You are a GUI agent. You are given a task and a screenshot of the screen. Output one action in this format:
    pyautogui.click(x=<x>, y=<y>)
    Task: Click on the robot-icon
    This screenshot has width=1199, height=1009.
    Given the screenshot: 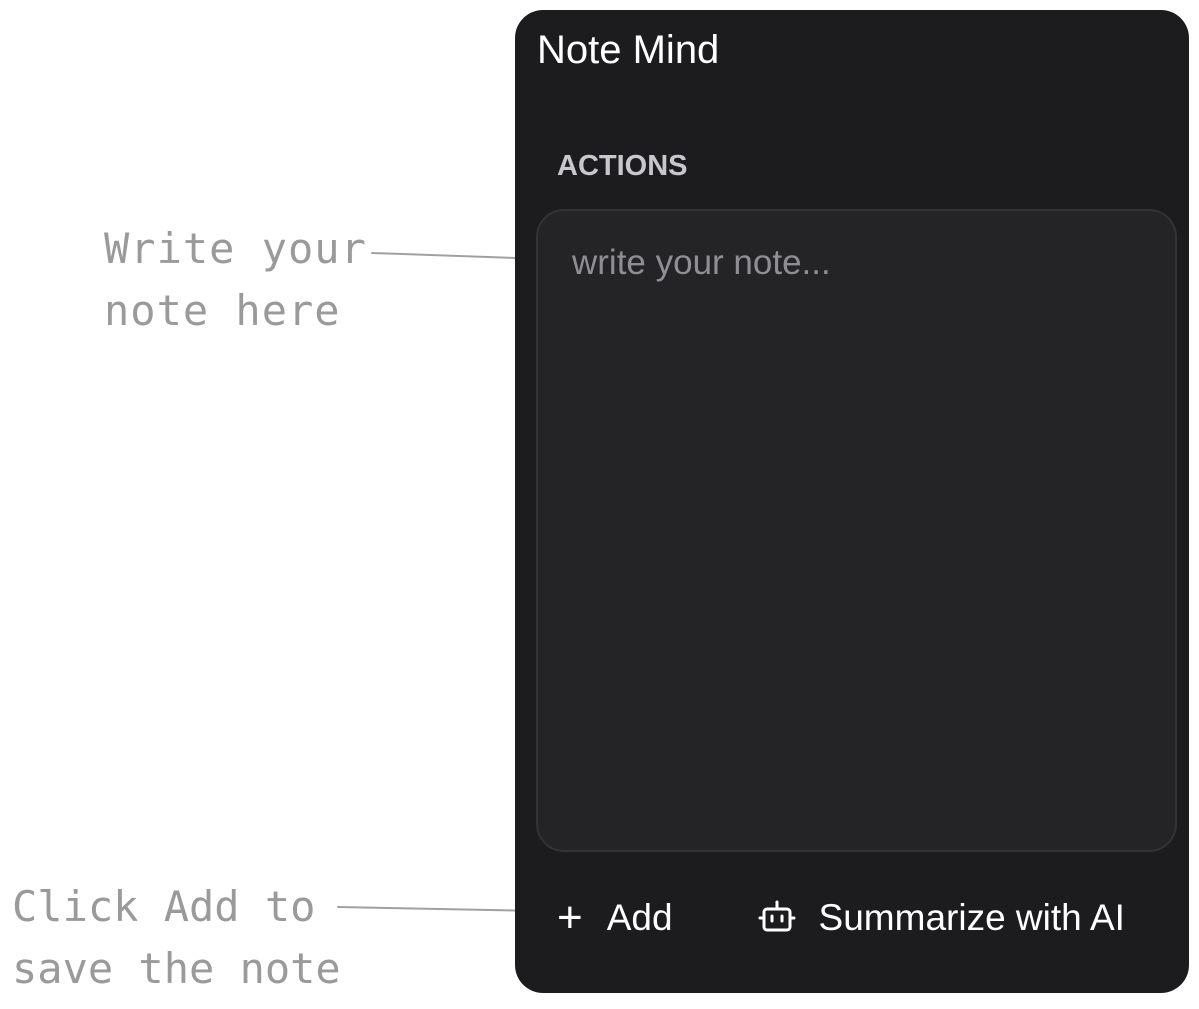 What is the action you would take?
    pyautogui.click(x=777, y=918)
    